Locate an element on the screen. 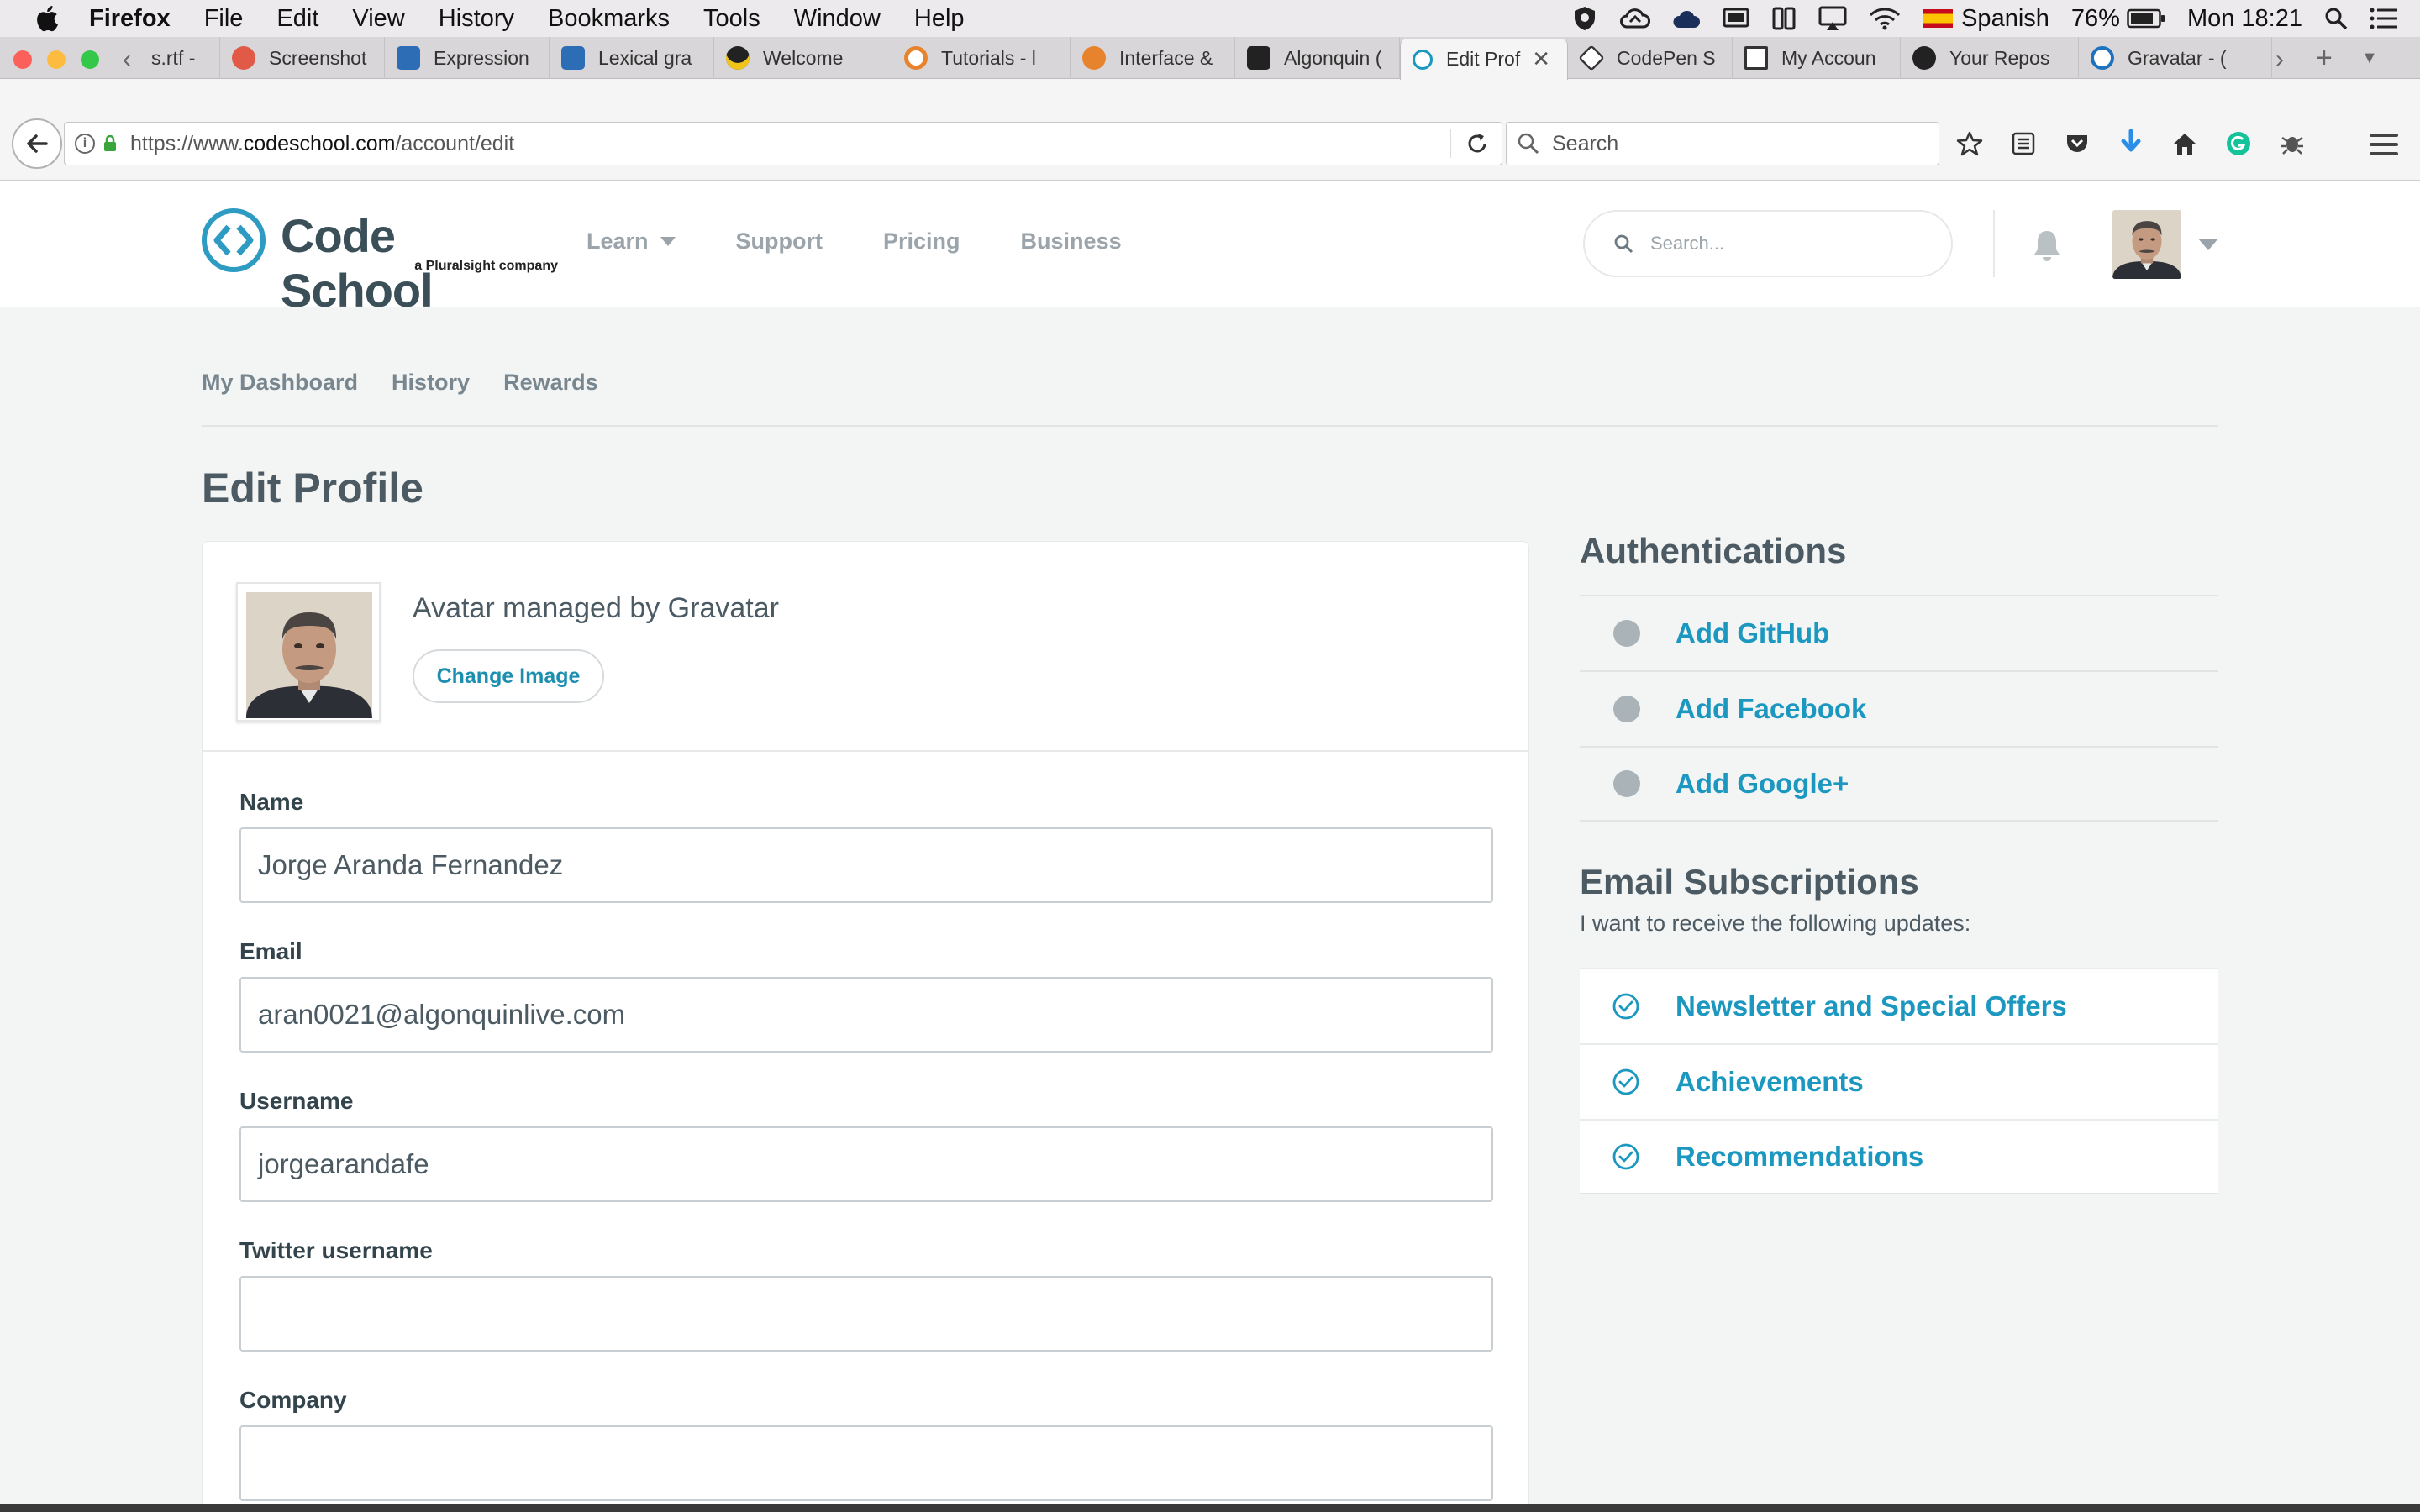 This screenshot has height=1512, width=2420. tab-label: Lexical gra is located at coordinates (645, 57).